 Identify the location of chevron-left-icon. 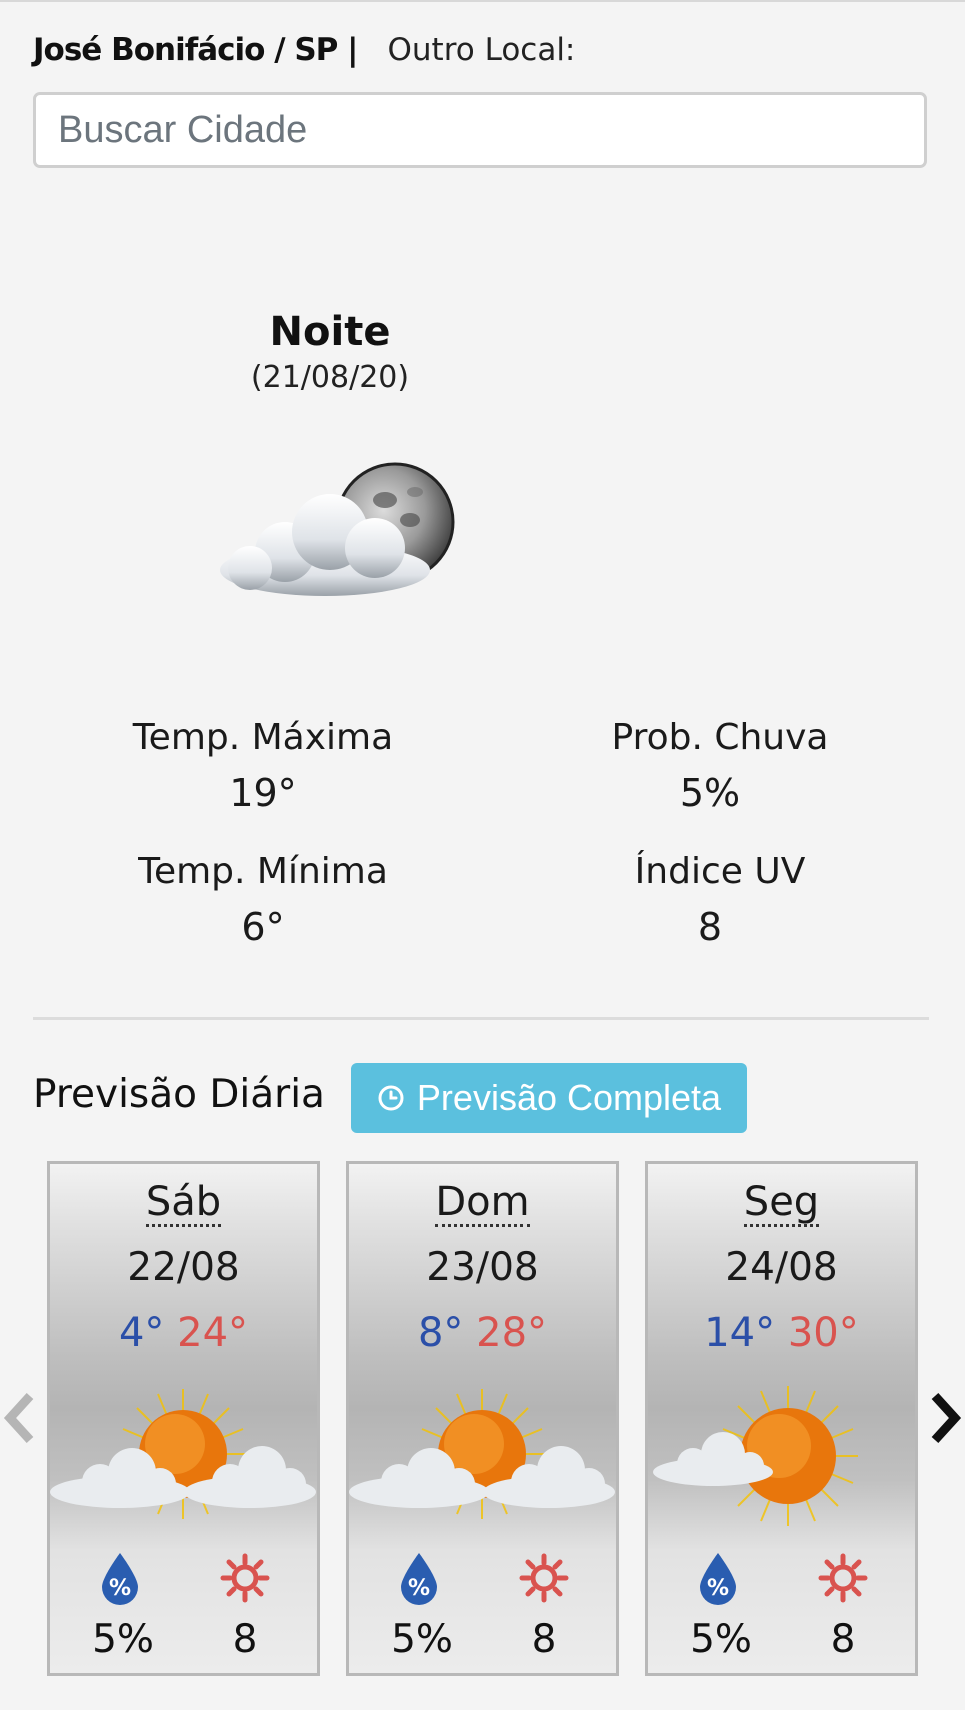
(20, 1418).